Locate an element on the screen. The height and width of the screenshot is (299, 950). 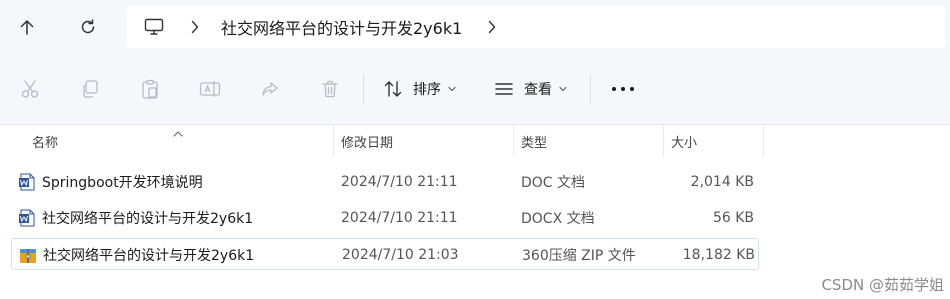
file-name: Springboot开发环境说明 is located at coordinates (122, 183).